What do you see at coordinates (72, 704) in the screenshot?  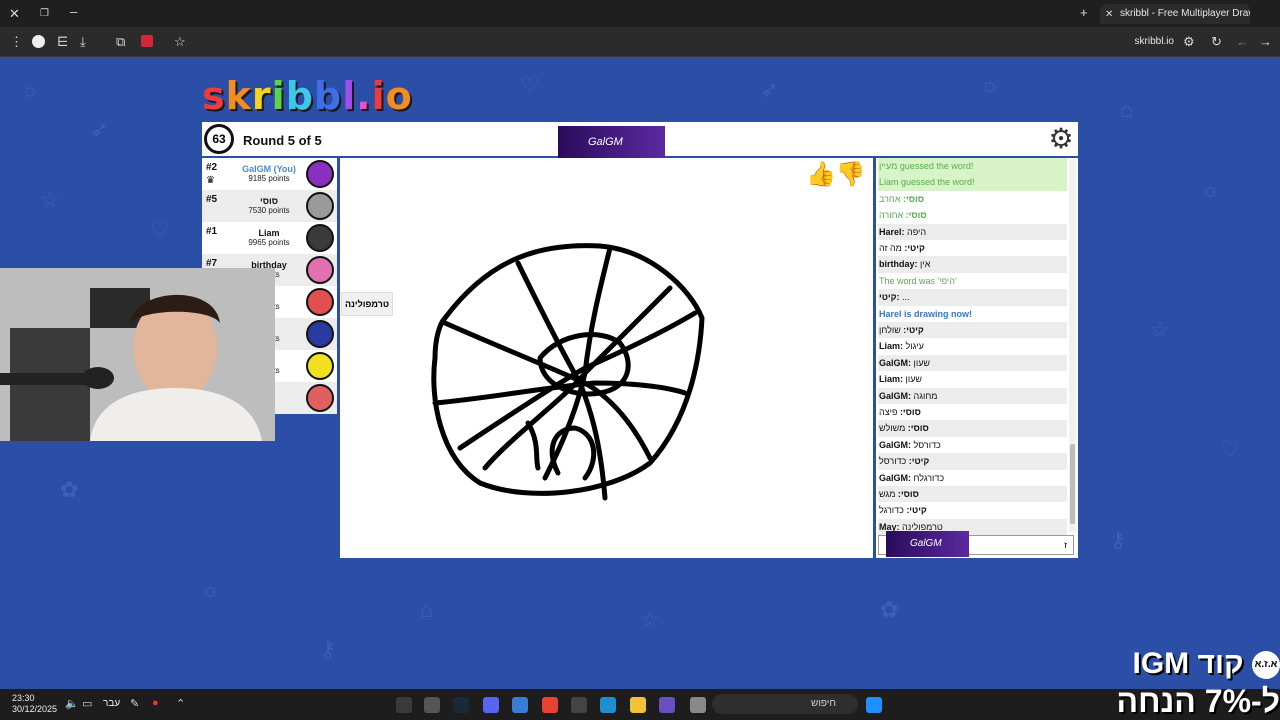 I see `volume-icon: 🔈` at bounding box center [72, 704].